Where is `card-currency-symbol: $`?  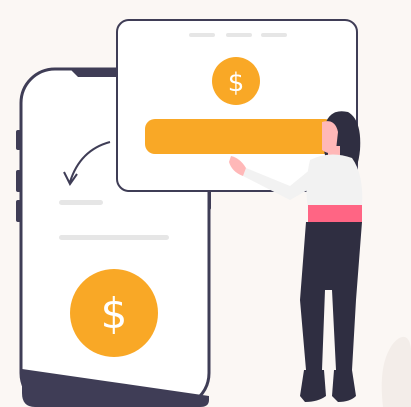
card-currency-symbol: $ is located at coordinates (236, 83).